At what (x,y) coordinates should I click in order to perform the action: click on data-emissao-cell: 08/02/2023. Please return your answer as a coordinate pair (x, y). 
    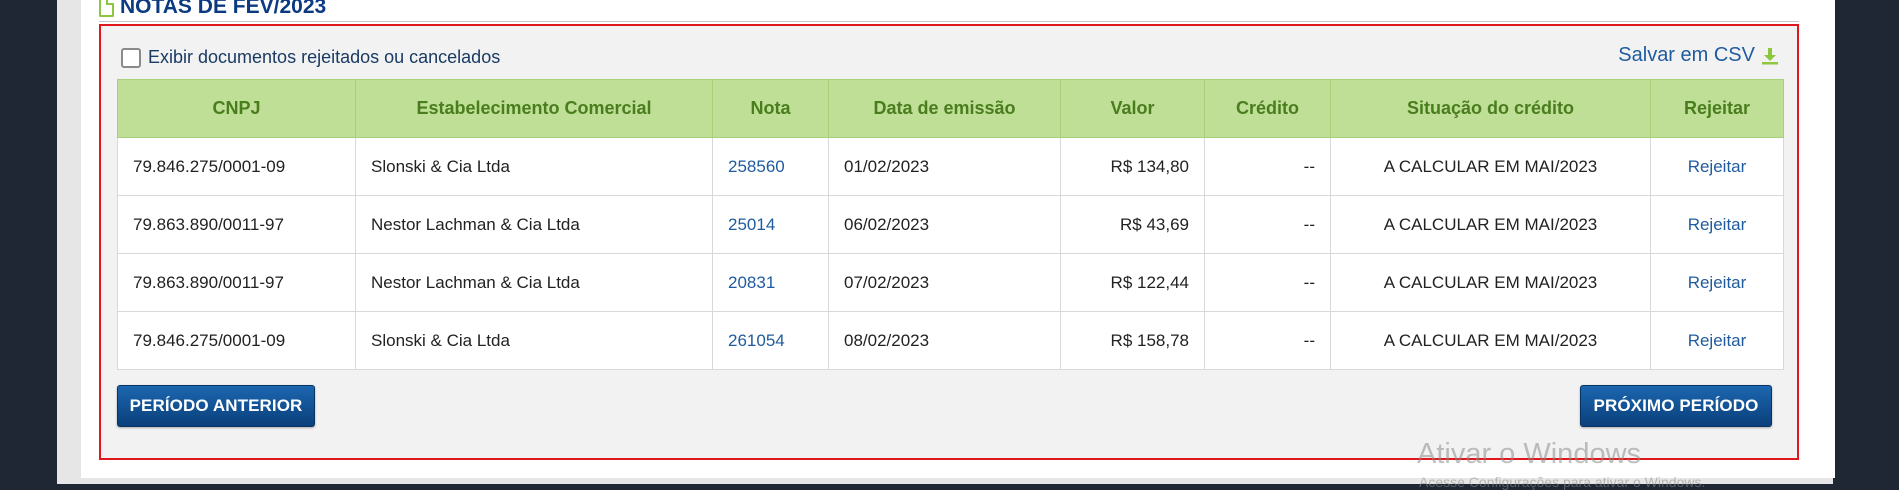
    Looking at the image, I should click on (944, 340).